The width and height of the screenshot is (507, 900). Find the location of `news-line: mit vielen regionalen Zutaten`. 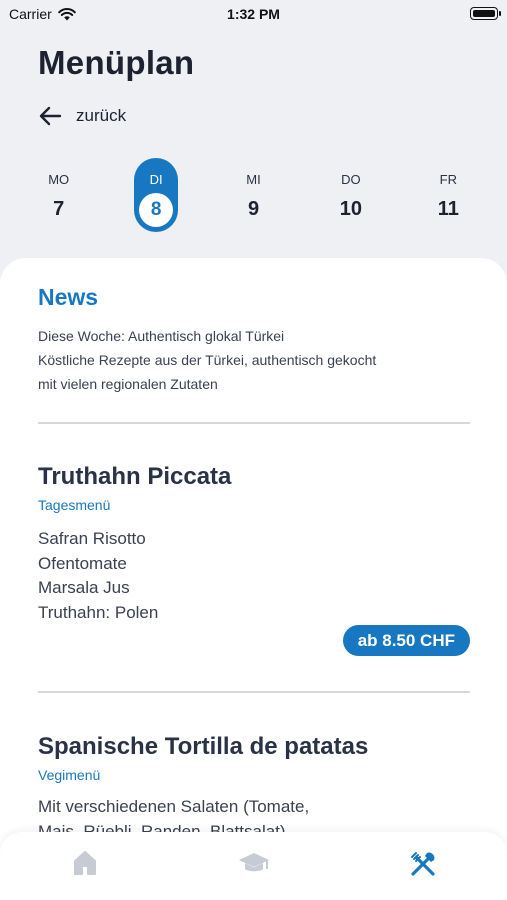

news-line: mit vielen regionalen Zutaten is located at coordinates (128, 384).